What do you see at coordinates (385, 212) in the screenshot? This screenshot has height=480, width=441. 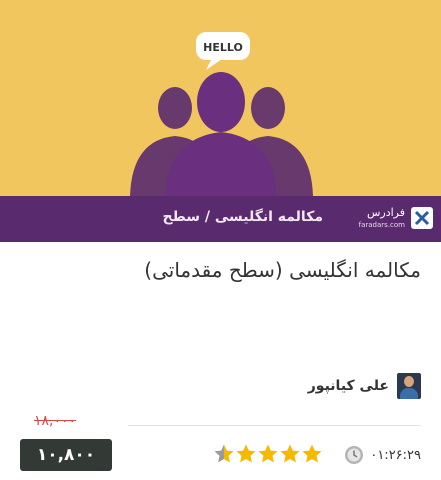 I see `brand-name: فرادرس` at bounding box center [385, 212].